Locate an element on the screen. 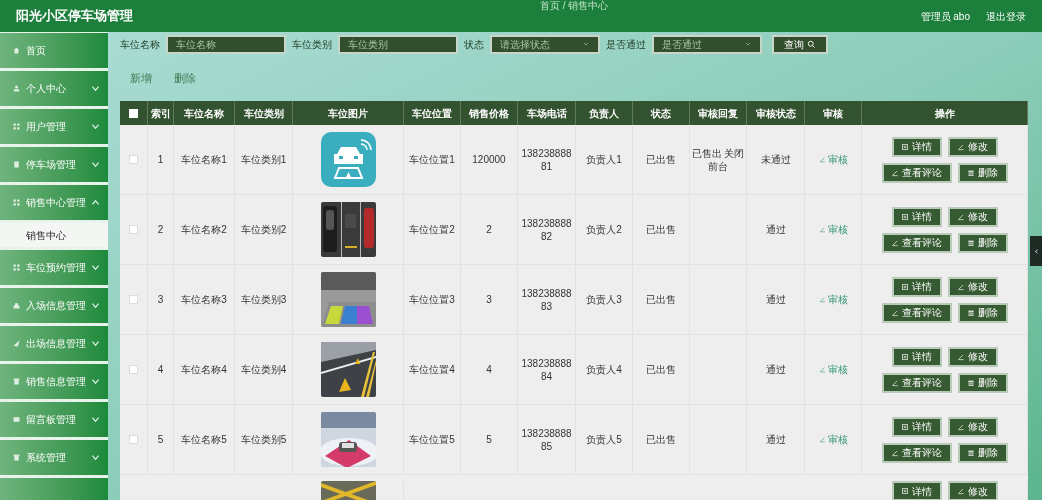 This screenshot has height=500, width=1042. logout-link: 退出登录 is located at coordinates (1006, 16).